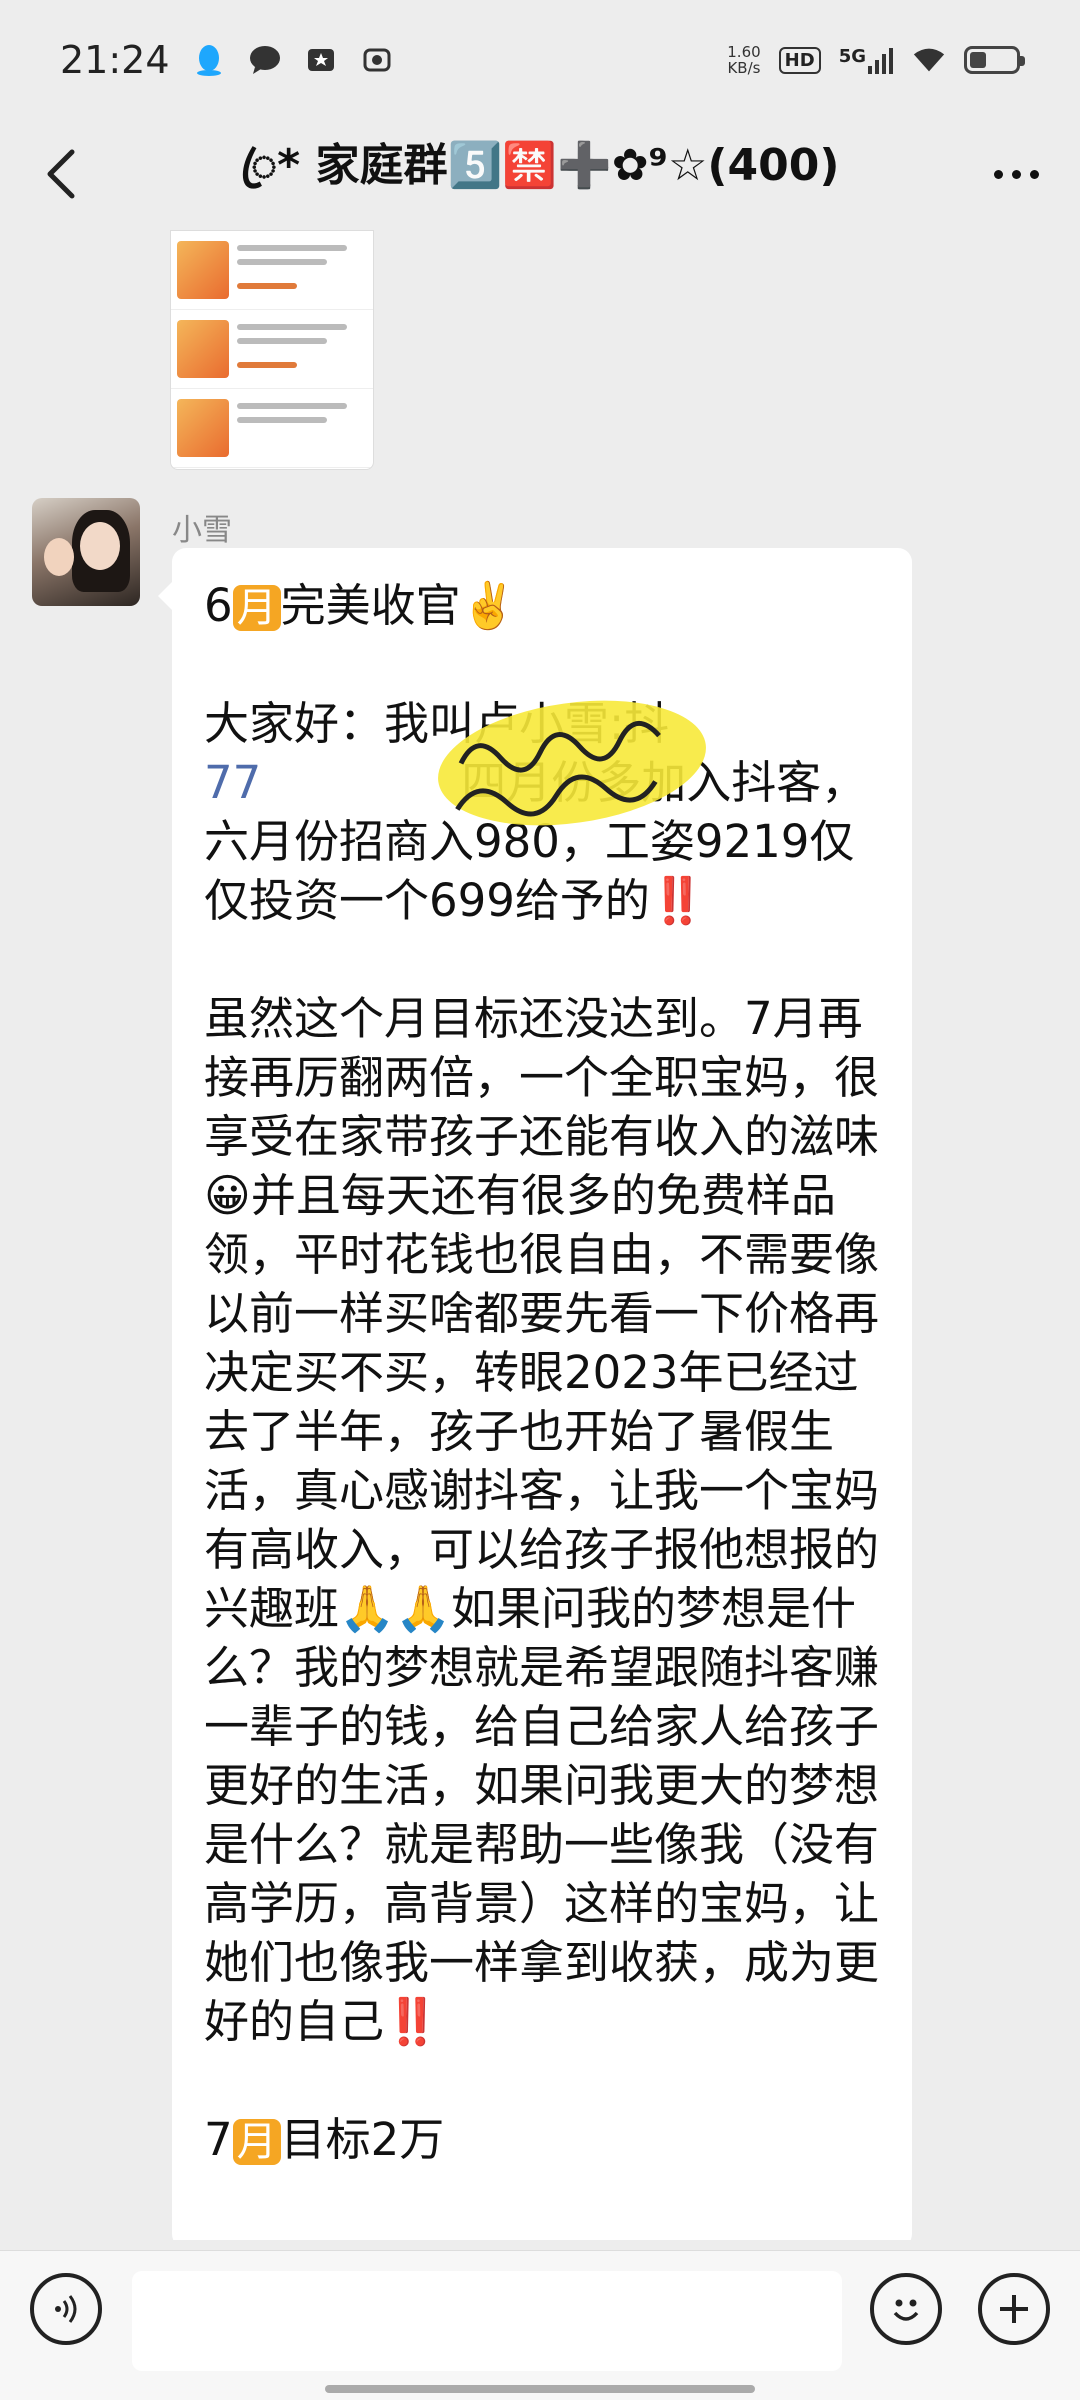 This screenshot has width=1080, height=2400. I want to click on sender-name: 小雪, so click(202, 530).